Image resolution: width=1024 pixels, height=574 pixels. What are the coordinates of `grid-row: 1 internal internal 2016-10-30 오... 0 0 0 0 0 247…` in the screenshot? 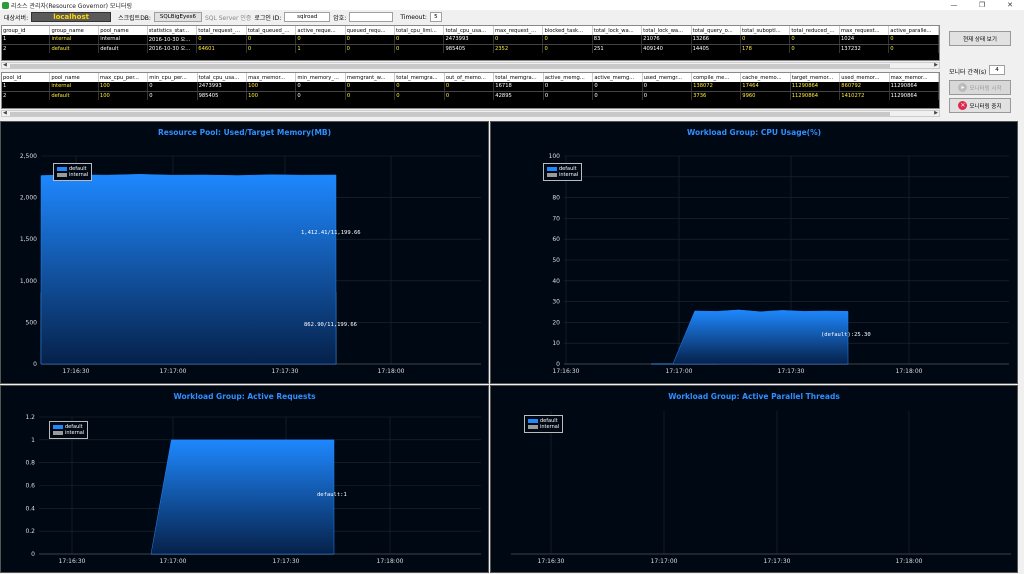 It's located at (470, 40).